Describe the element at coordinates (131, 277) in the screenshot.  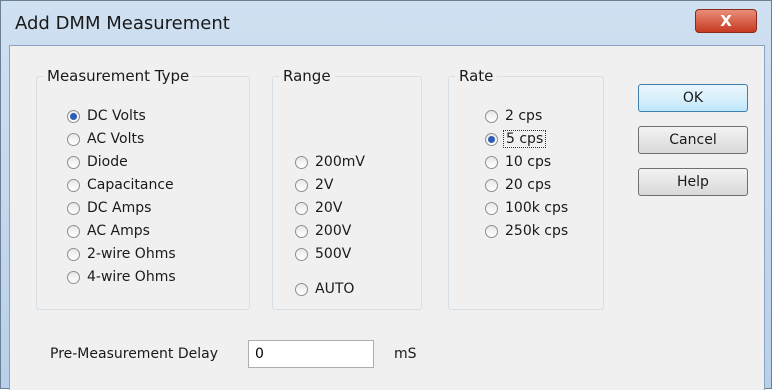
I see `radio-label: 4-wire Ohms` at that location.